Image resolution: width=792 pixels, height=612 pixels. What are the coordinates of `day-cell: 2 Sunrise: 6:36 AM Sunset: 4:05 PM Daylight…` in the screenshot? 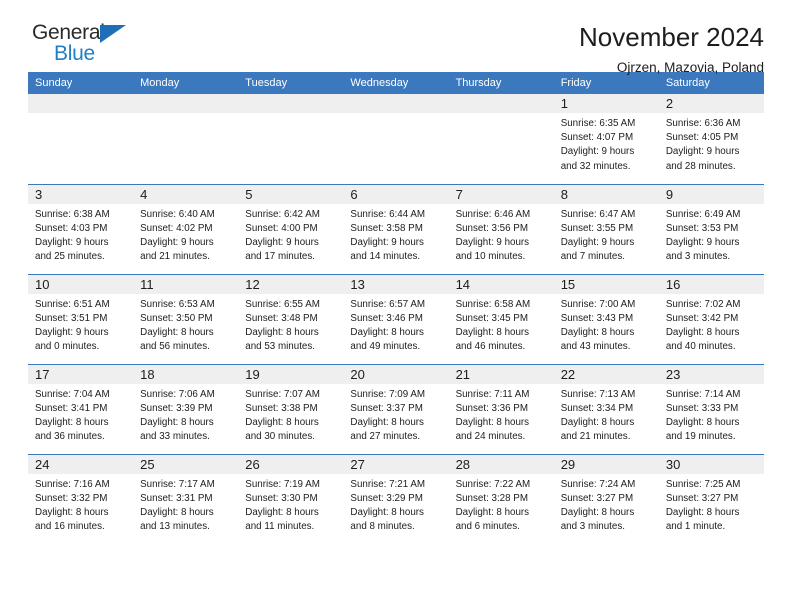 It's located at (711, 139).